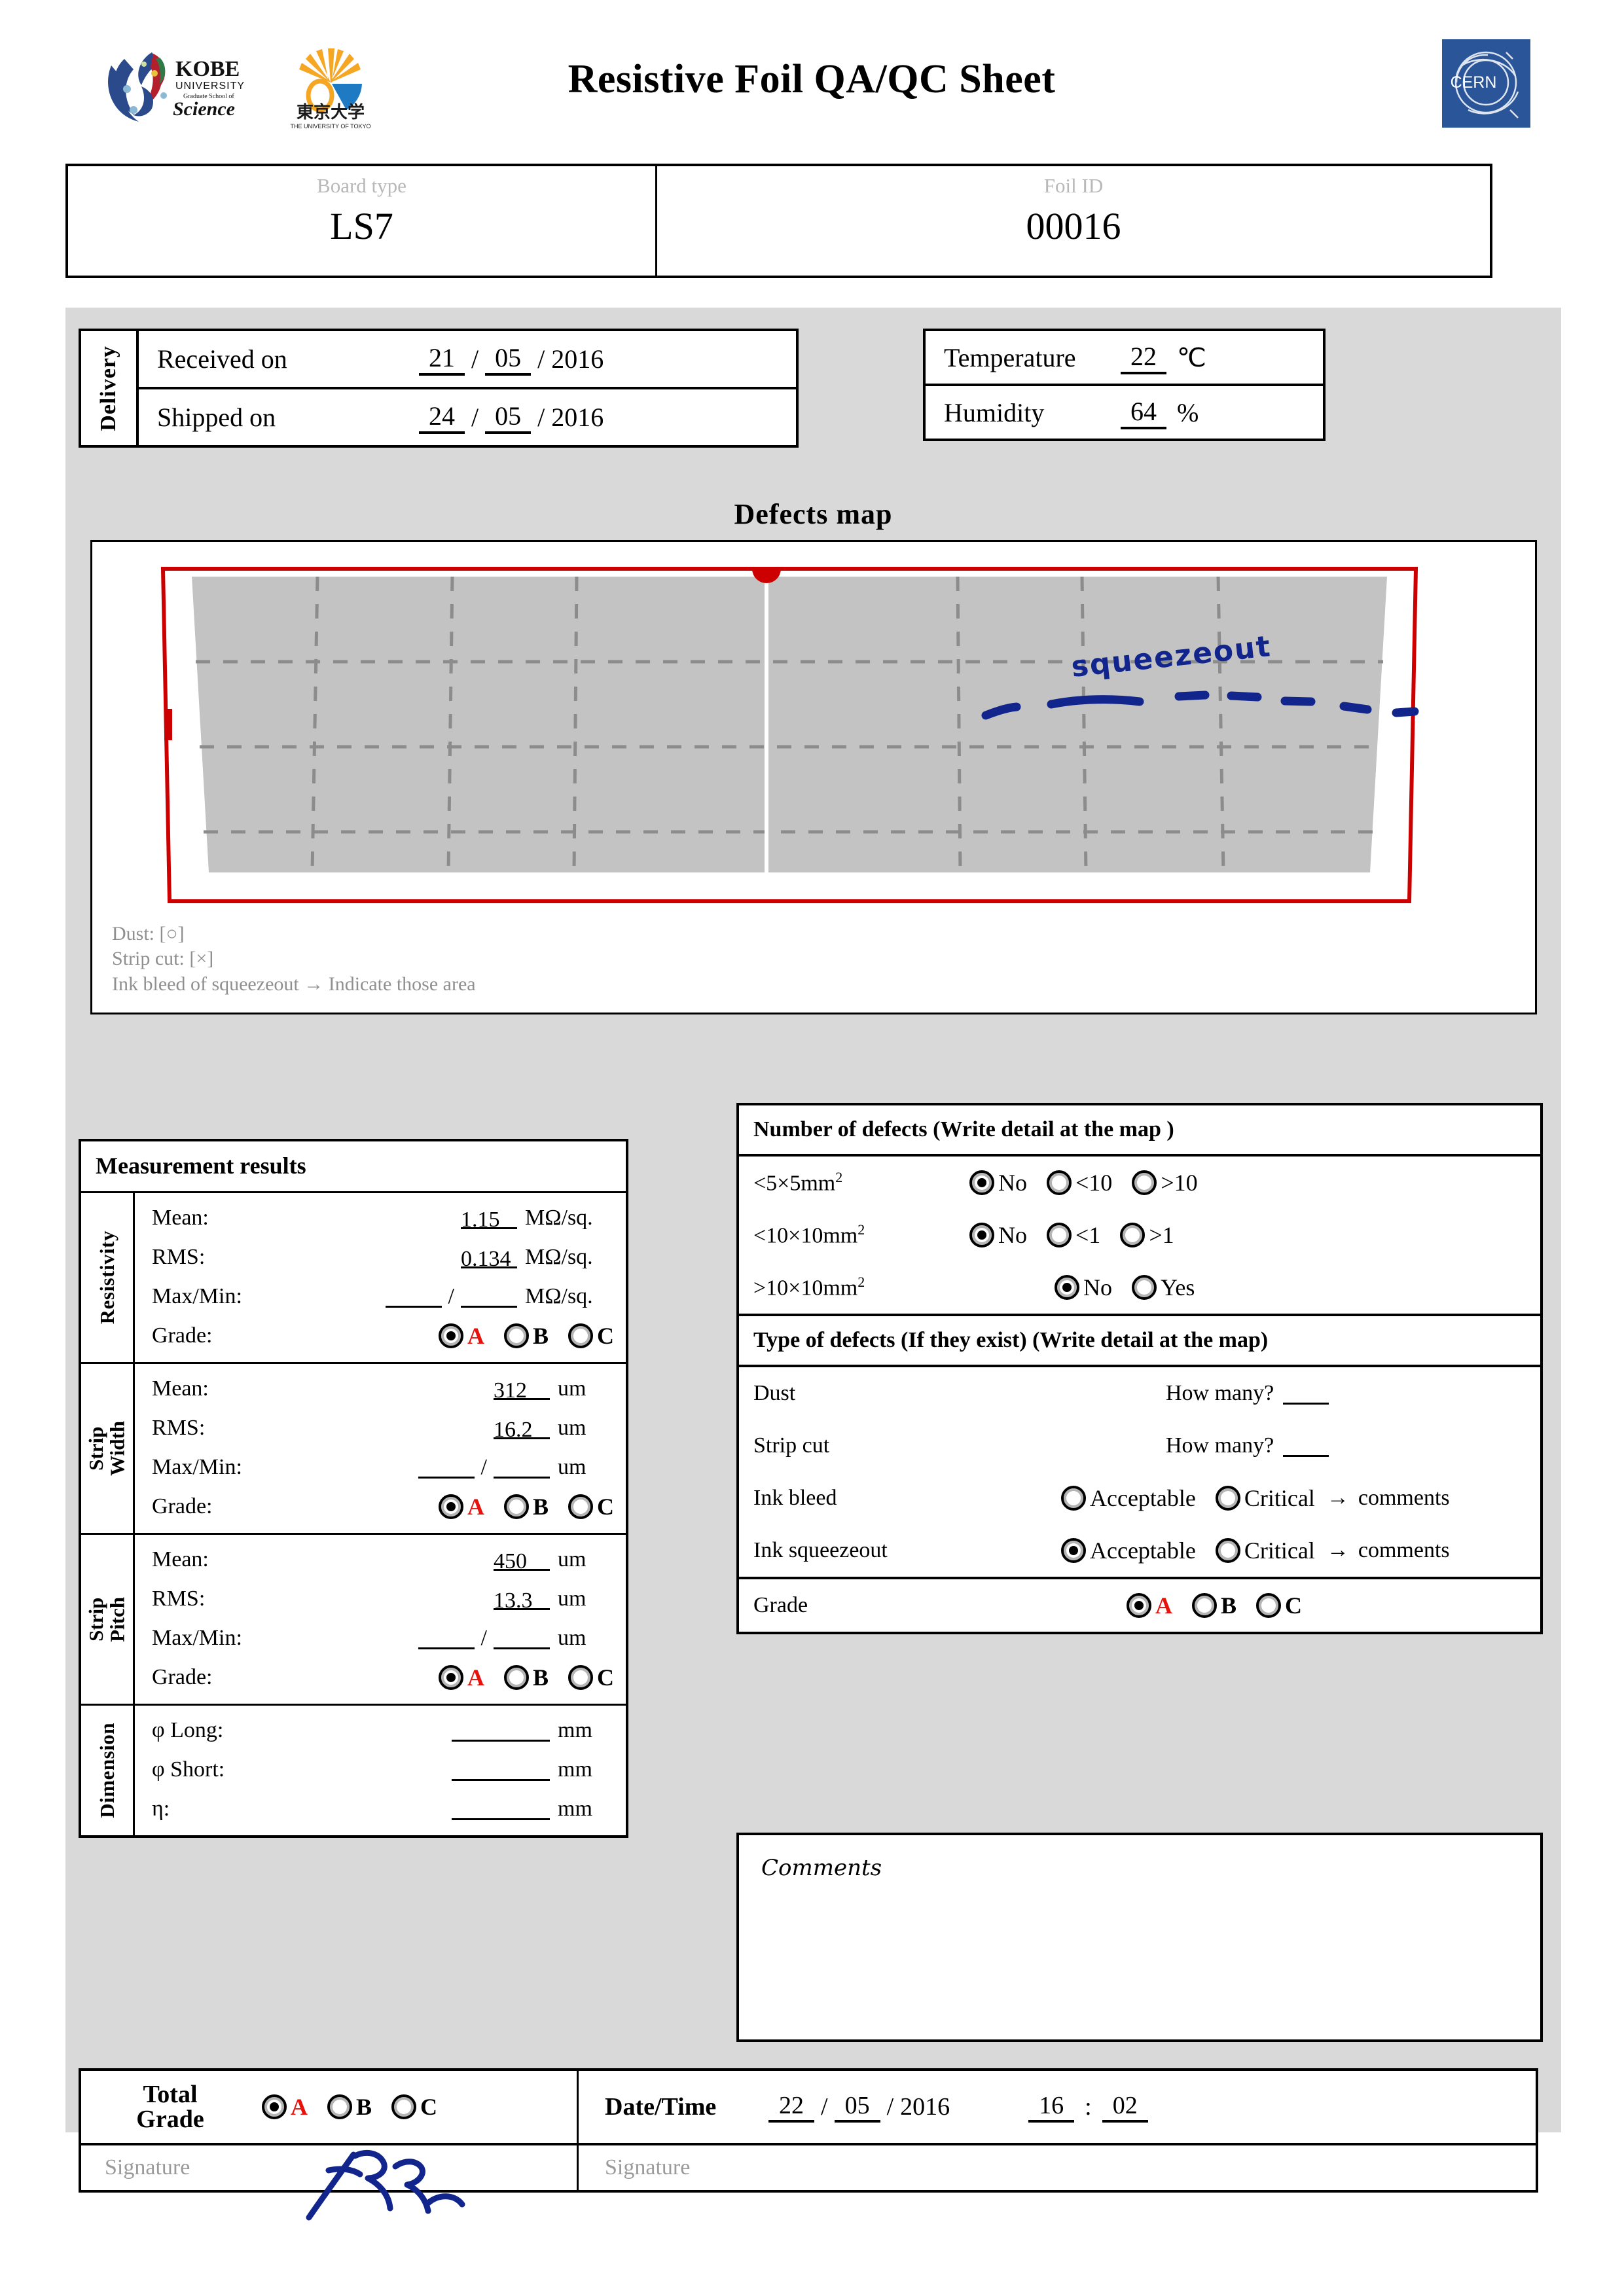 This screenshot has height=2296, width=1624. Describe the element at coordinates (106, 1277) in the screenshot. I see `resistivity-label: Resistivity` at that location.